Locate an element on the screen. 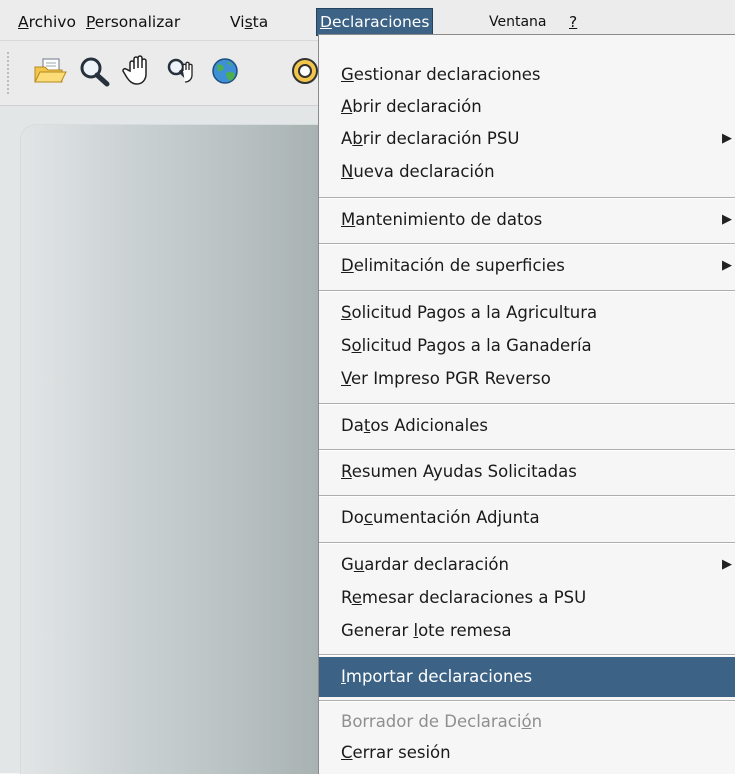  item-text: antenimiento de datos is located at coordinates (449, 219).